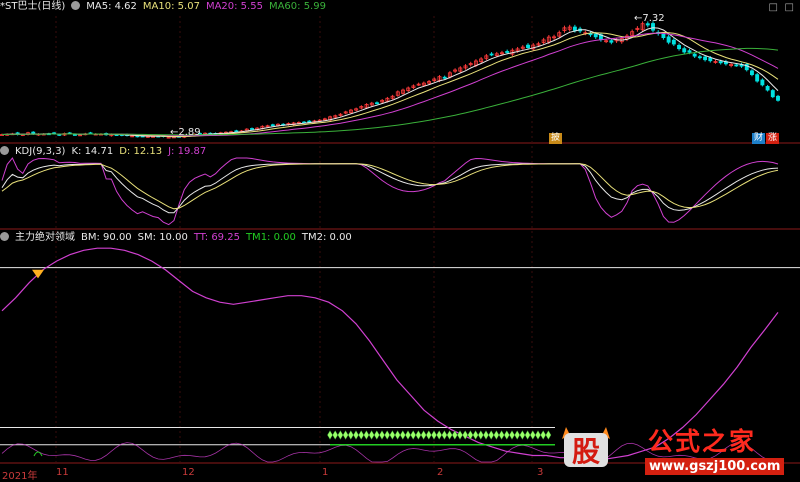 The image size is (800, 482). I want to click on k-legend: K: 14.71, so click(92, 151).